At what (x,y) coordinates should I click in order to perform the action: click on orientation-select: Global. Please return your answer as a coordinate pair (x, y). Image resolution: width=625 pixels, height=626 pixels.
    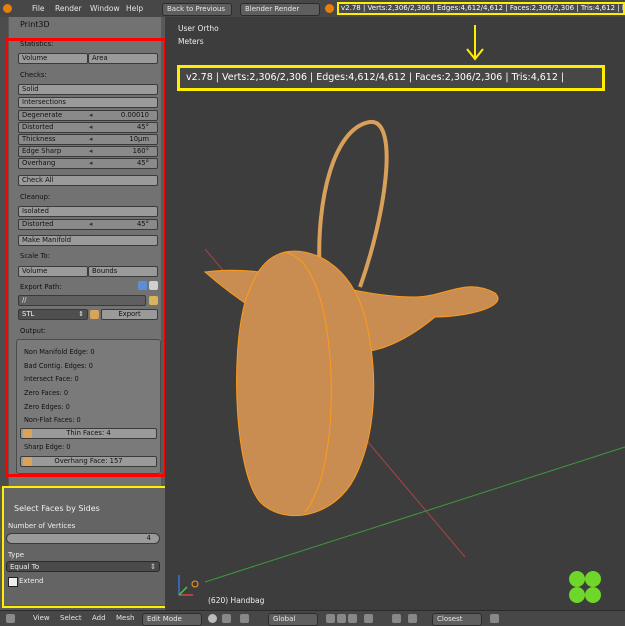
    Looking at the image, I should click on (293, 619).